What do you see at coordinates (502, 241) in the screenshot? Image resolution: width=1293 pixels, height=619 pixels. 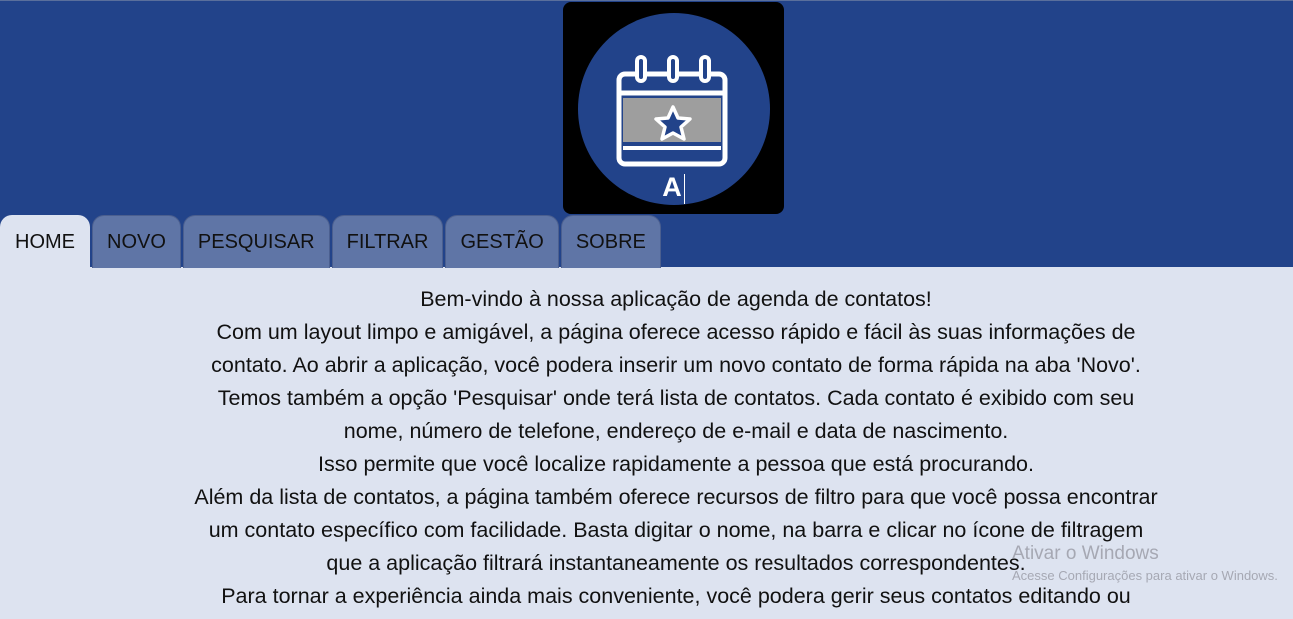 I see `tab-gestao: GESTÃO` at bounding box center [502, 241].